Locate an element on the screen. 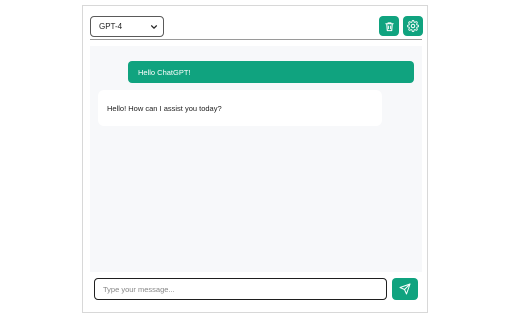 This screenshot has height=320, width=512. trash-icon is located at coordinates (389, 26).